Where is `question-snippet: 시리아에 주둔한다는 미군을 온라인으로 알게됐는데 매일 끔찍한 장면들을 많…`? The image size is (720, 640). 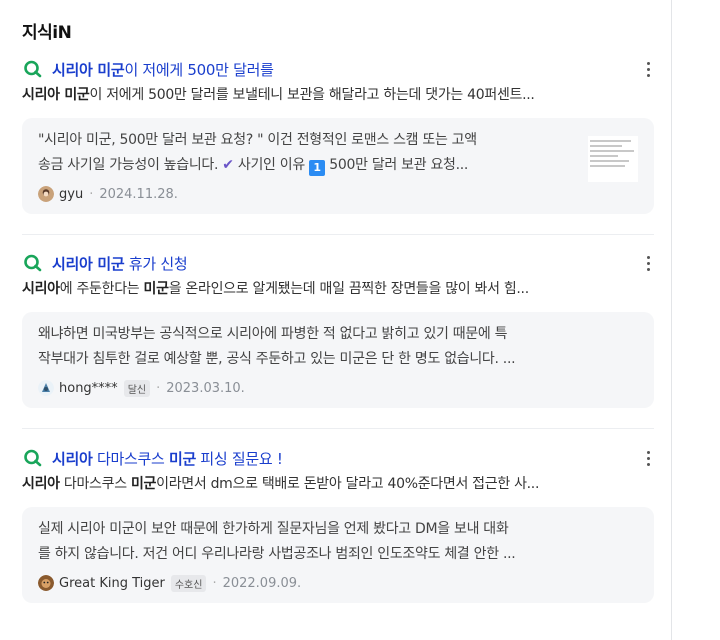
question-snippet: 시리아에 주둔한다는 미군을 온라인으로 알게됐는데 매일 끔찍한 장면들을 많… is located at coordinates (338, 289).